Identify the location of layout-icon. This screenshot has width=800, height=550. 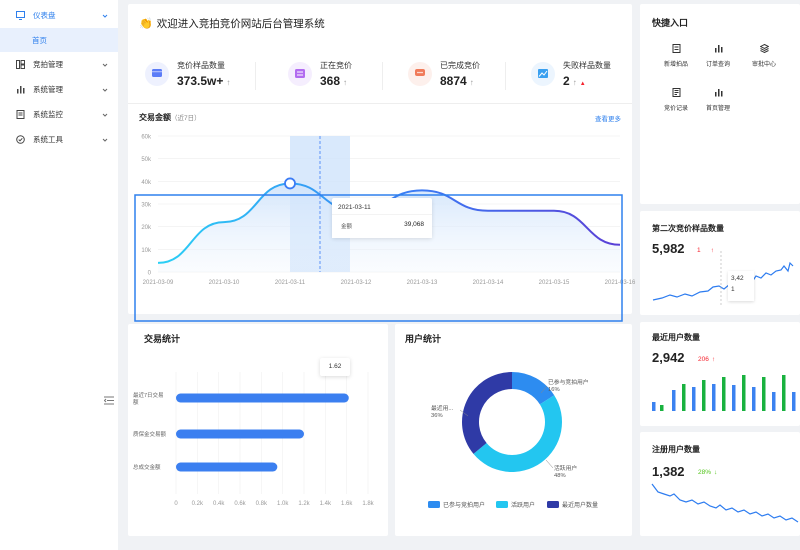
(20, 64).